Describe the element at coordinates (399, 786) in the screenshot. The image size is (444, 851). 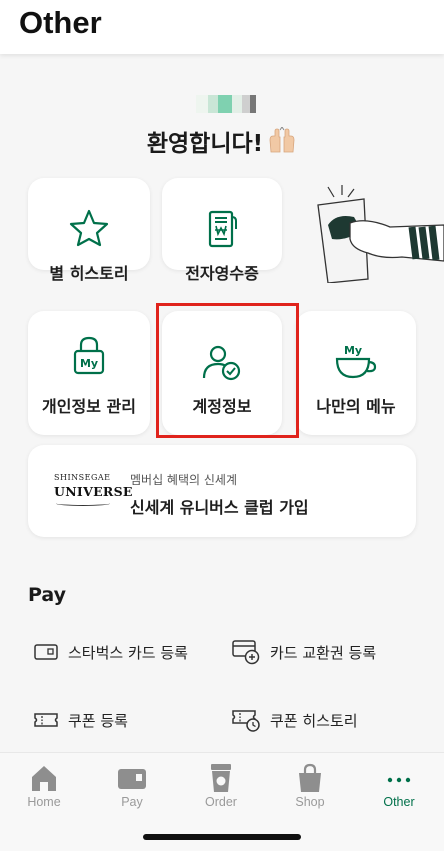
I see `nav-other: Other` at that location.